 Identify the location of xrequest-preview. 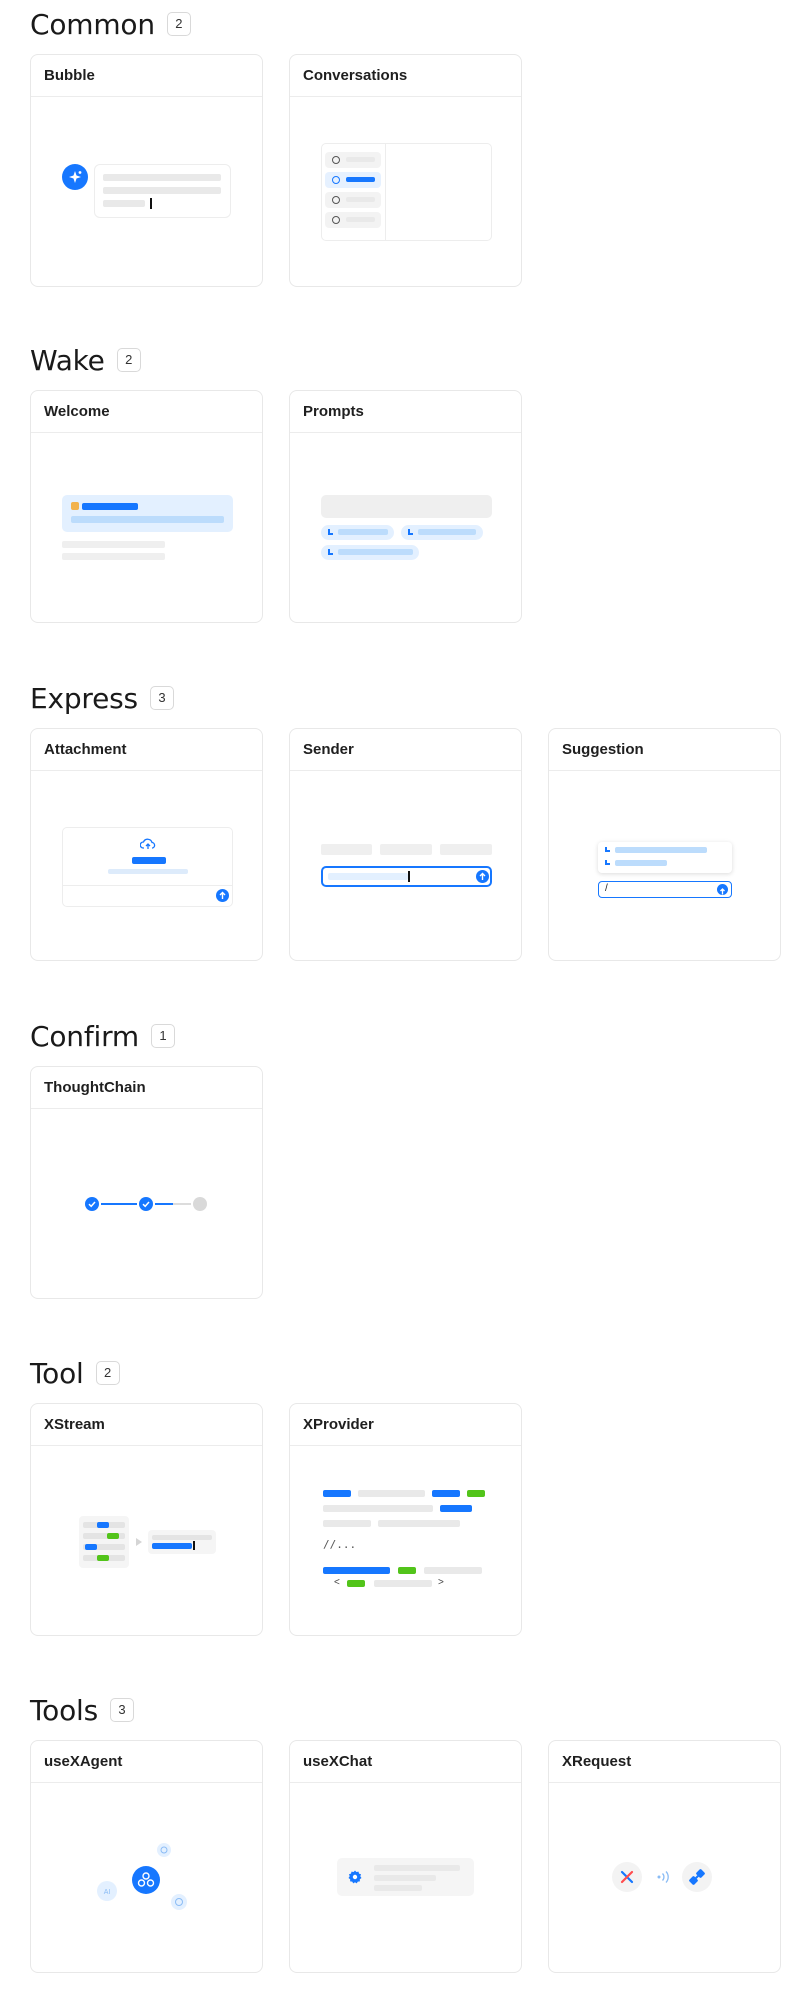
(664, 1877).